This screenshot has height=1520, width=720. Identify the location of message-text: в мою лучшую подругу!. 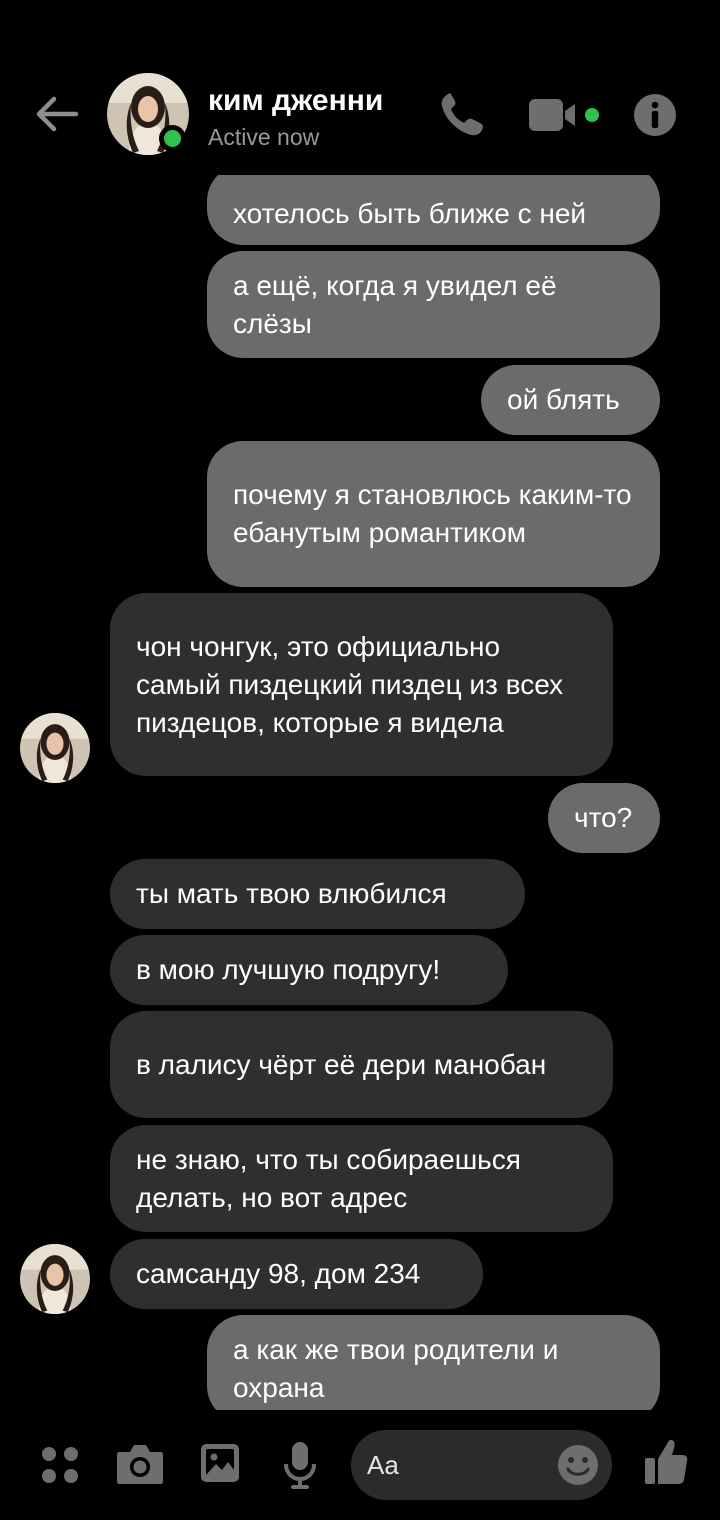
(288, 969).